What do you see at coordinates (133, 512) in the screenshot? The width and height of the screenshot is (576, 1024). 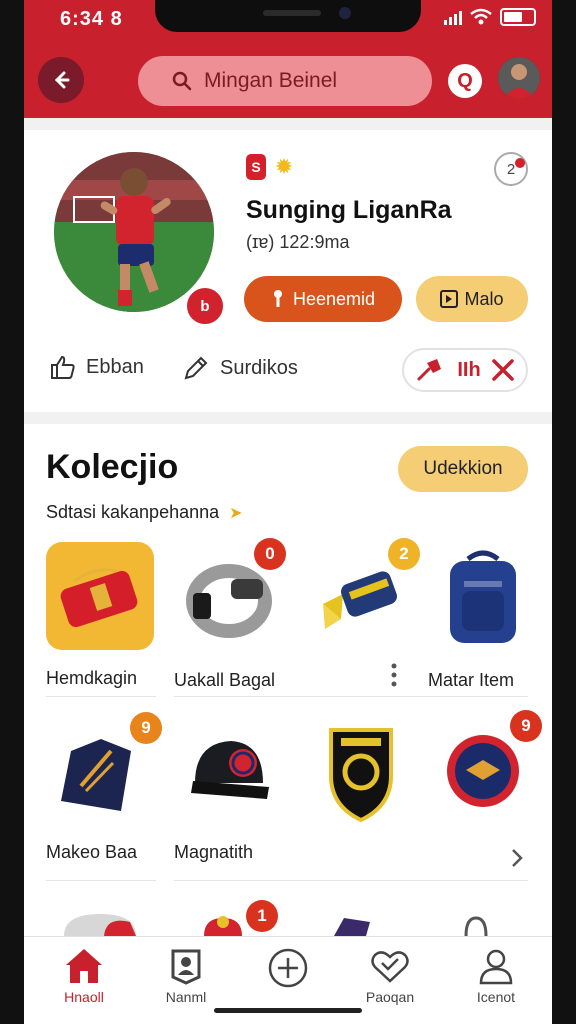 I see `collection-subtitle: Sdtasi kakanpehanna` at bounding box center [133, 512].